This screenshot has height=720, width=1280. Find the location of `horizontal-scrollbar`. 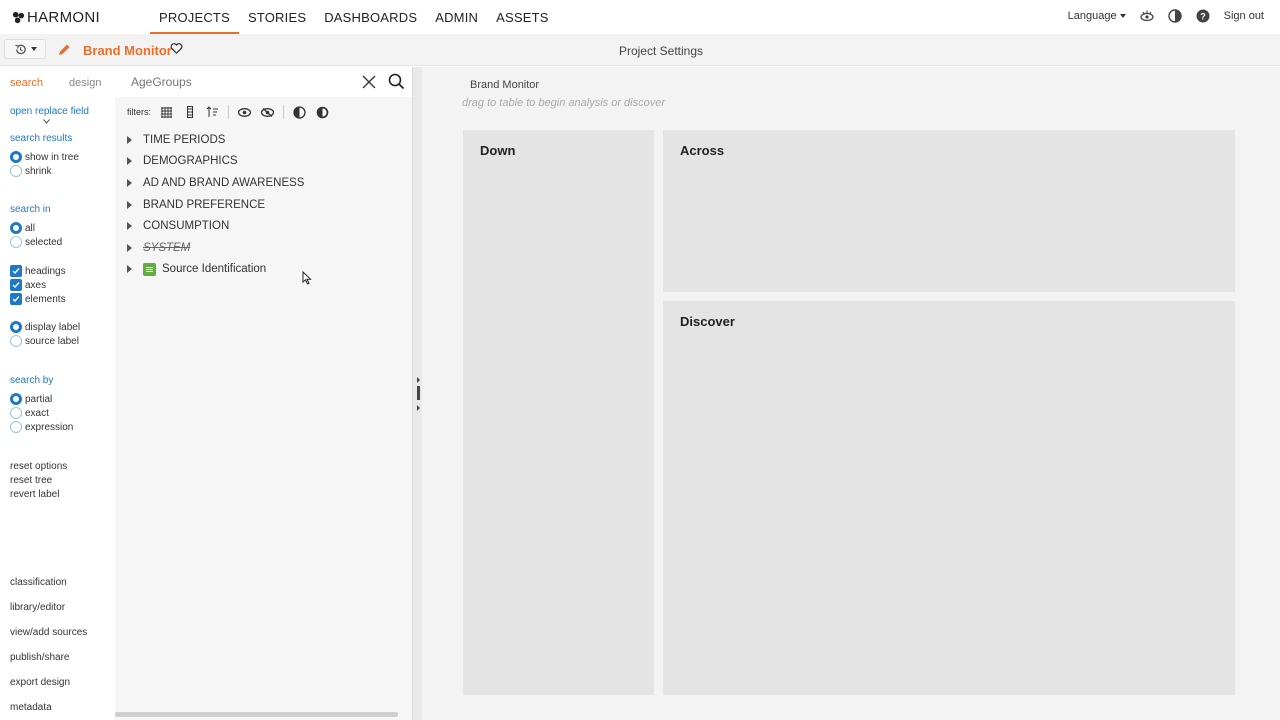

horizontal-scrollbar is located at coordinates (256, 714).